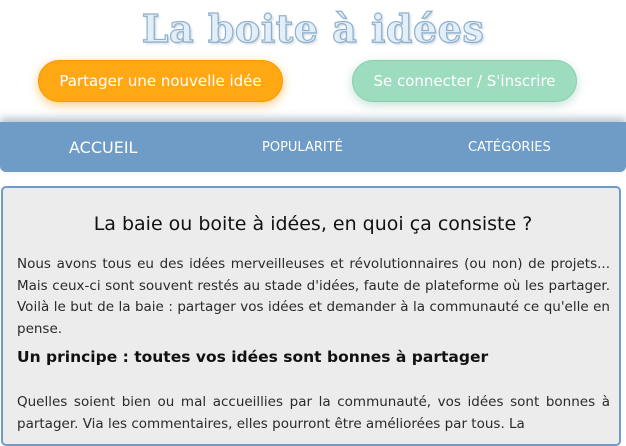 The width and height of the screenshot is (626, 446). Describe the element at coordinates (103, 147) in the screenshot. I see `nav-item-home: ACCUEIL` at that location.